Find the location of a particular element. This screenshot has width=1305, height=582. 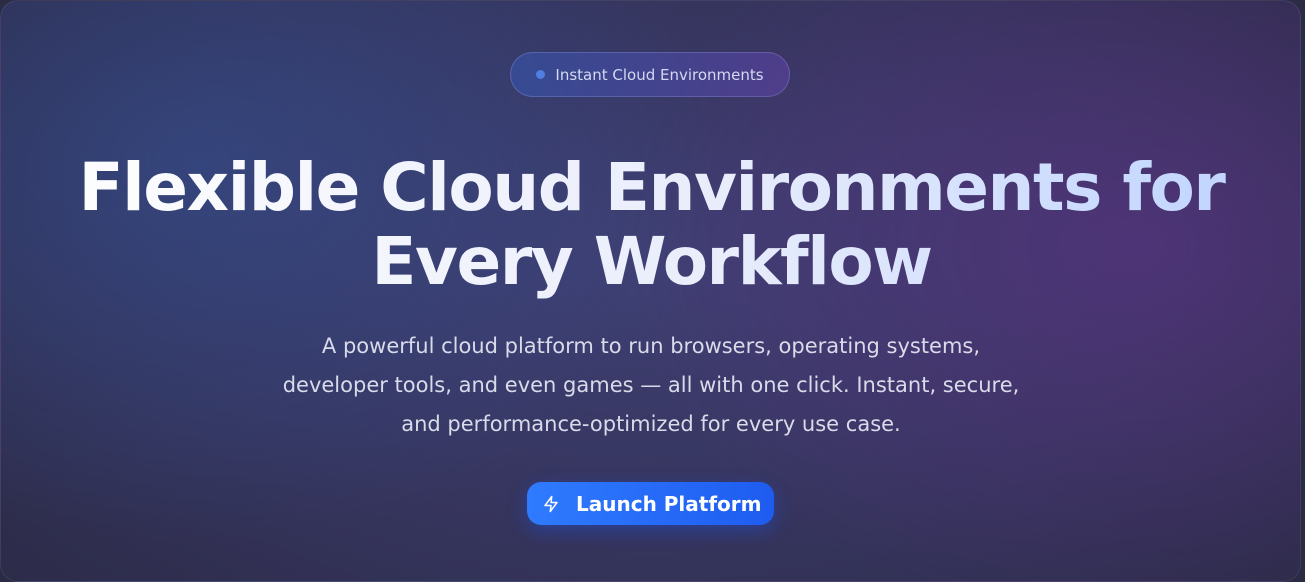

launch-platform-label: Launch Platform is located at coordinates (669, 503).